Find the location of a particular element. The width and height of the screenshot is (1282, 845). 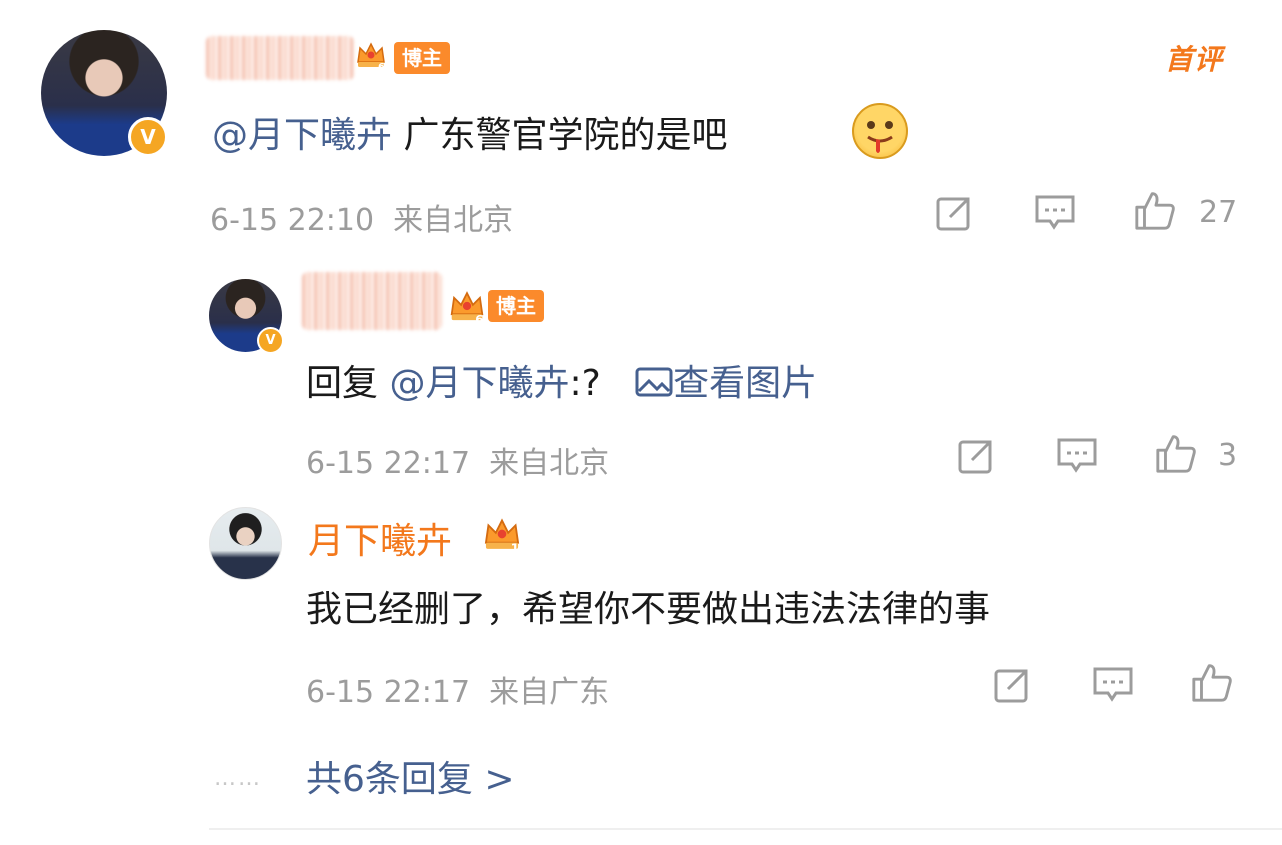

sub-comment-text: 我已经删了，希望你不要做出违法法律的事 is located at coordinates (648, 609).